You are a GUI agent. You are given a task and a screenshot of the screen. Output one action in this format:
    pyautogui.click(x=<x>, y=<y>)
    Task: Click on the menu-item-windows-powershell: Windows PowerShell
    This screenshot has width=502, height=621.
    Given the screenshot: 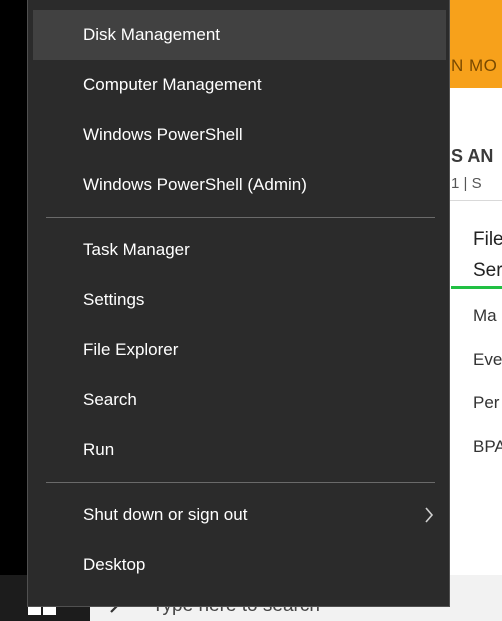 What is the action you would take?
    pyautogui.click(x=239, y=135)
    